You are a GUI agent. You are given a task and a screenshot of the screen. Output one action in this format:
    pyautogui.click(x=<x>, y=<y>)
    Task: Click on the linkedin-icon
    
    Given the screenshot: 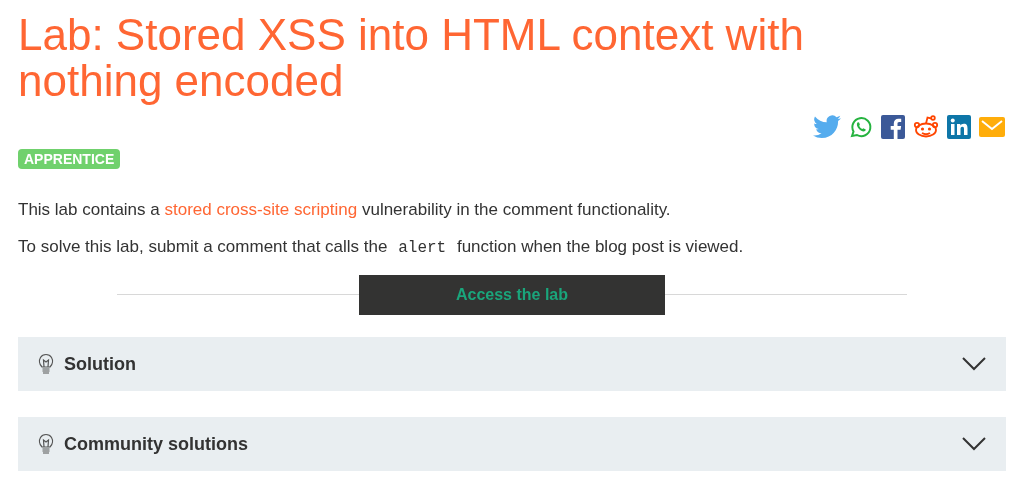 What is the action you would take?
    pyautogui.click(x=959, y=127)
    